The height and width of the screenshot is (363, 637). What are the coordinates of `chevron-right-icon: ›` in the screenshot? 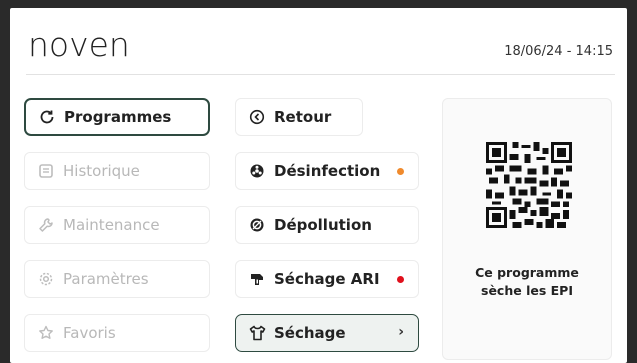 It's located at (401, 332).